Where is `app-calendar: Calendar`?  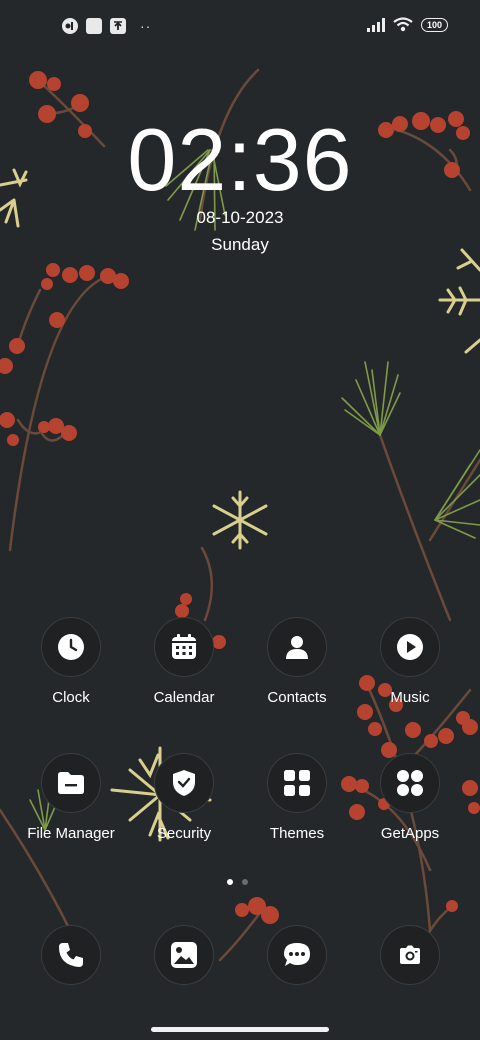
app-calendar: Calendar is located at coordinates (184, 661).